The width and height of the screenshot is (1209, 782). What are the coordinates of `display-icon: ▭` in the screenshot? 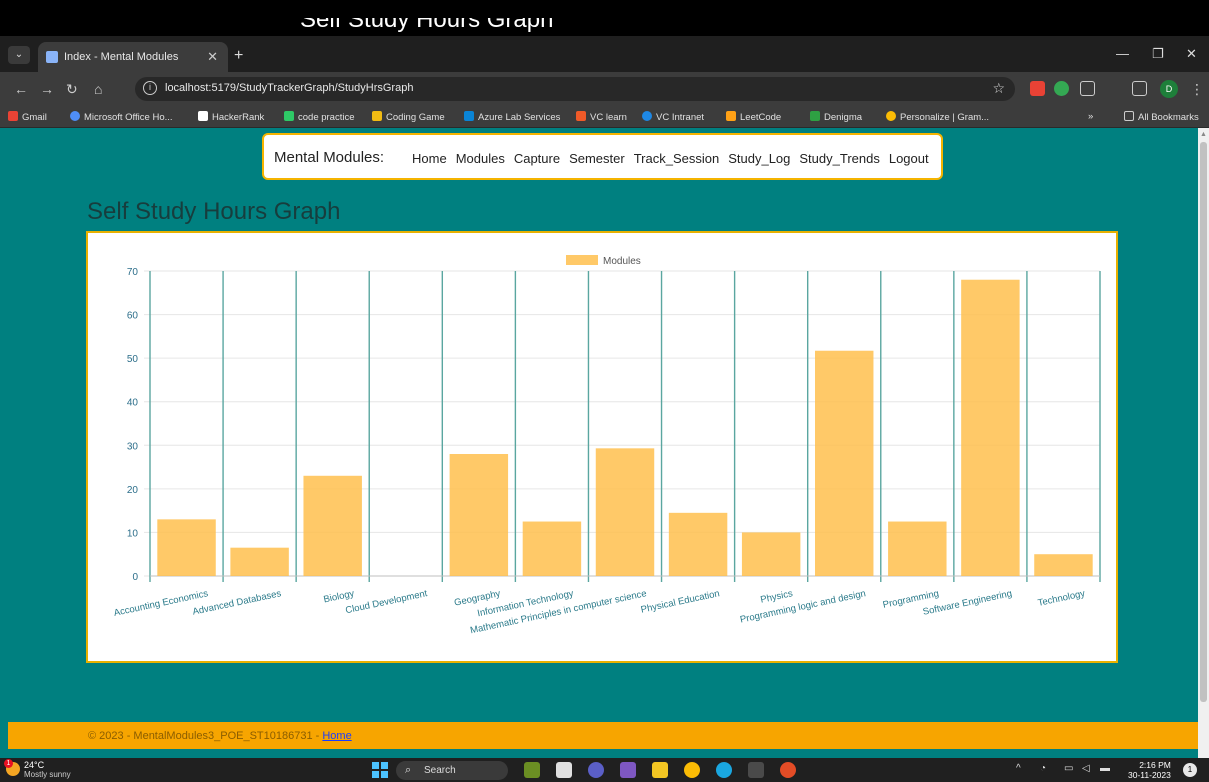 It's located at (1068, 768).